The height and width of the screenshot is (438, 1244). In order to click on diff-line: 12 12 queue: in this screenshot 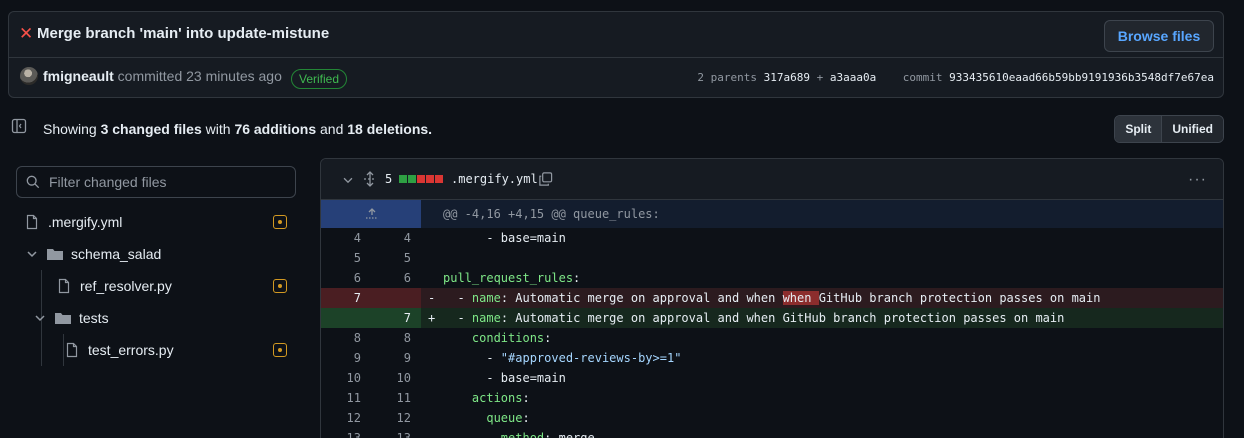, I will do `click(772, 418)`.